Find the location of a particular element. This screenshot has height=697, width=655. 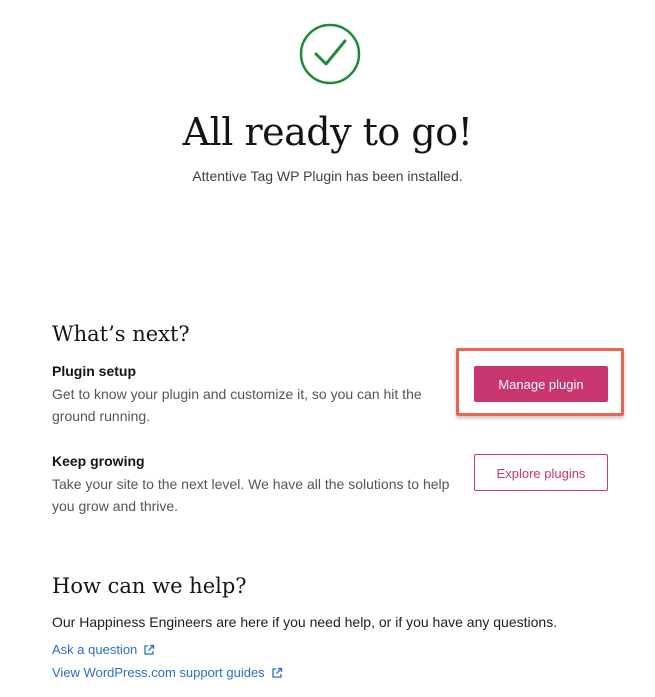

manage-plugin-button: Manage plugin is located at coordinates (541, 384).